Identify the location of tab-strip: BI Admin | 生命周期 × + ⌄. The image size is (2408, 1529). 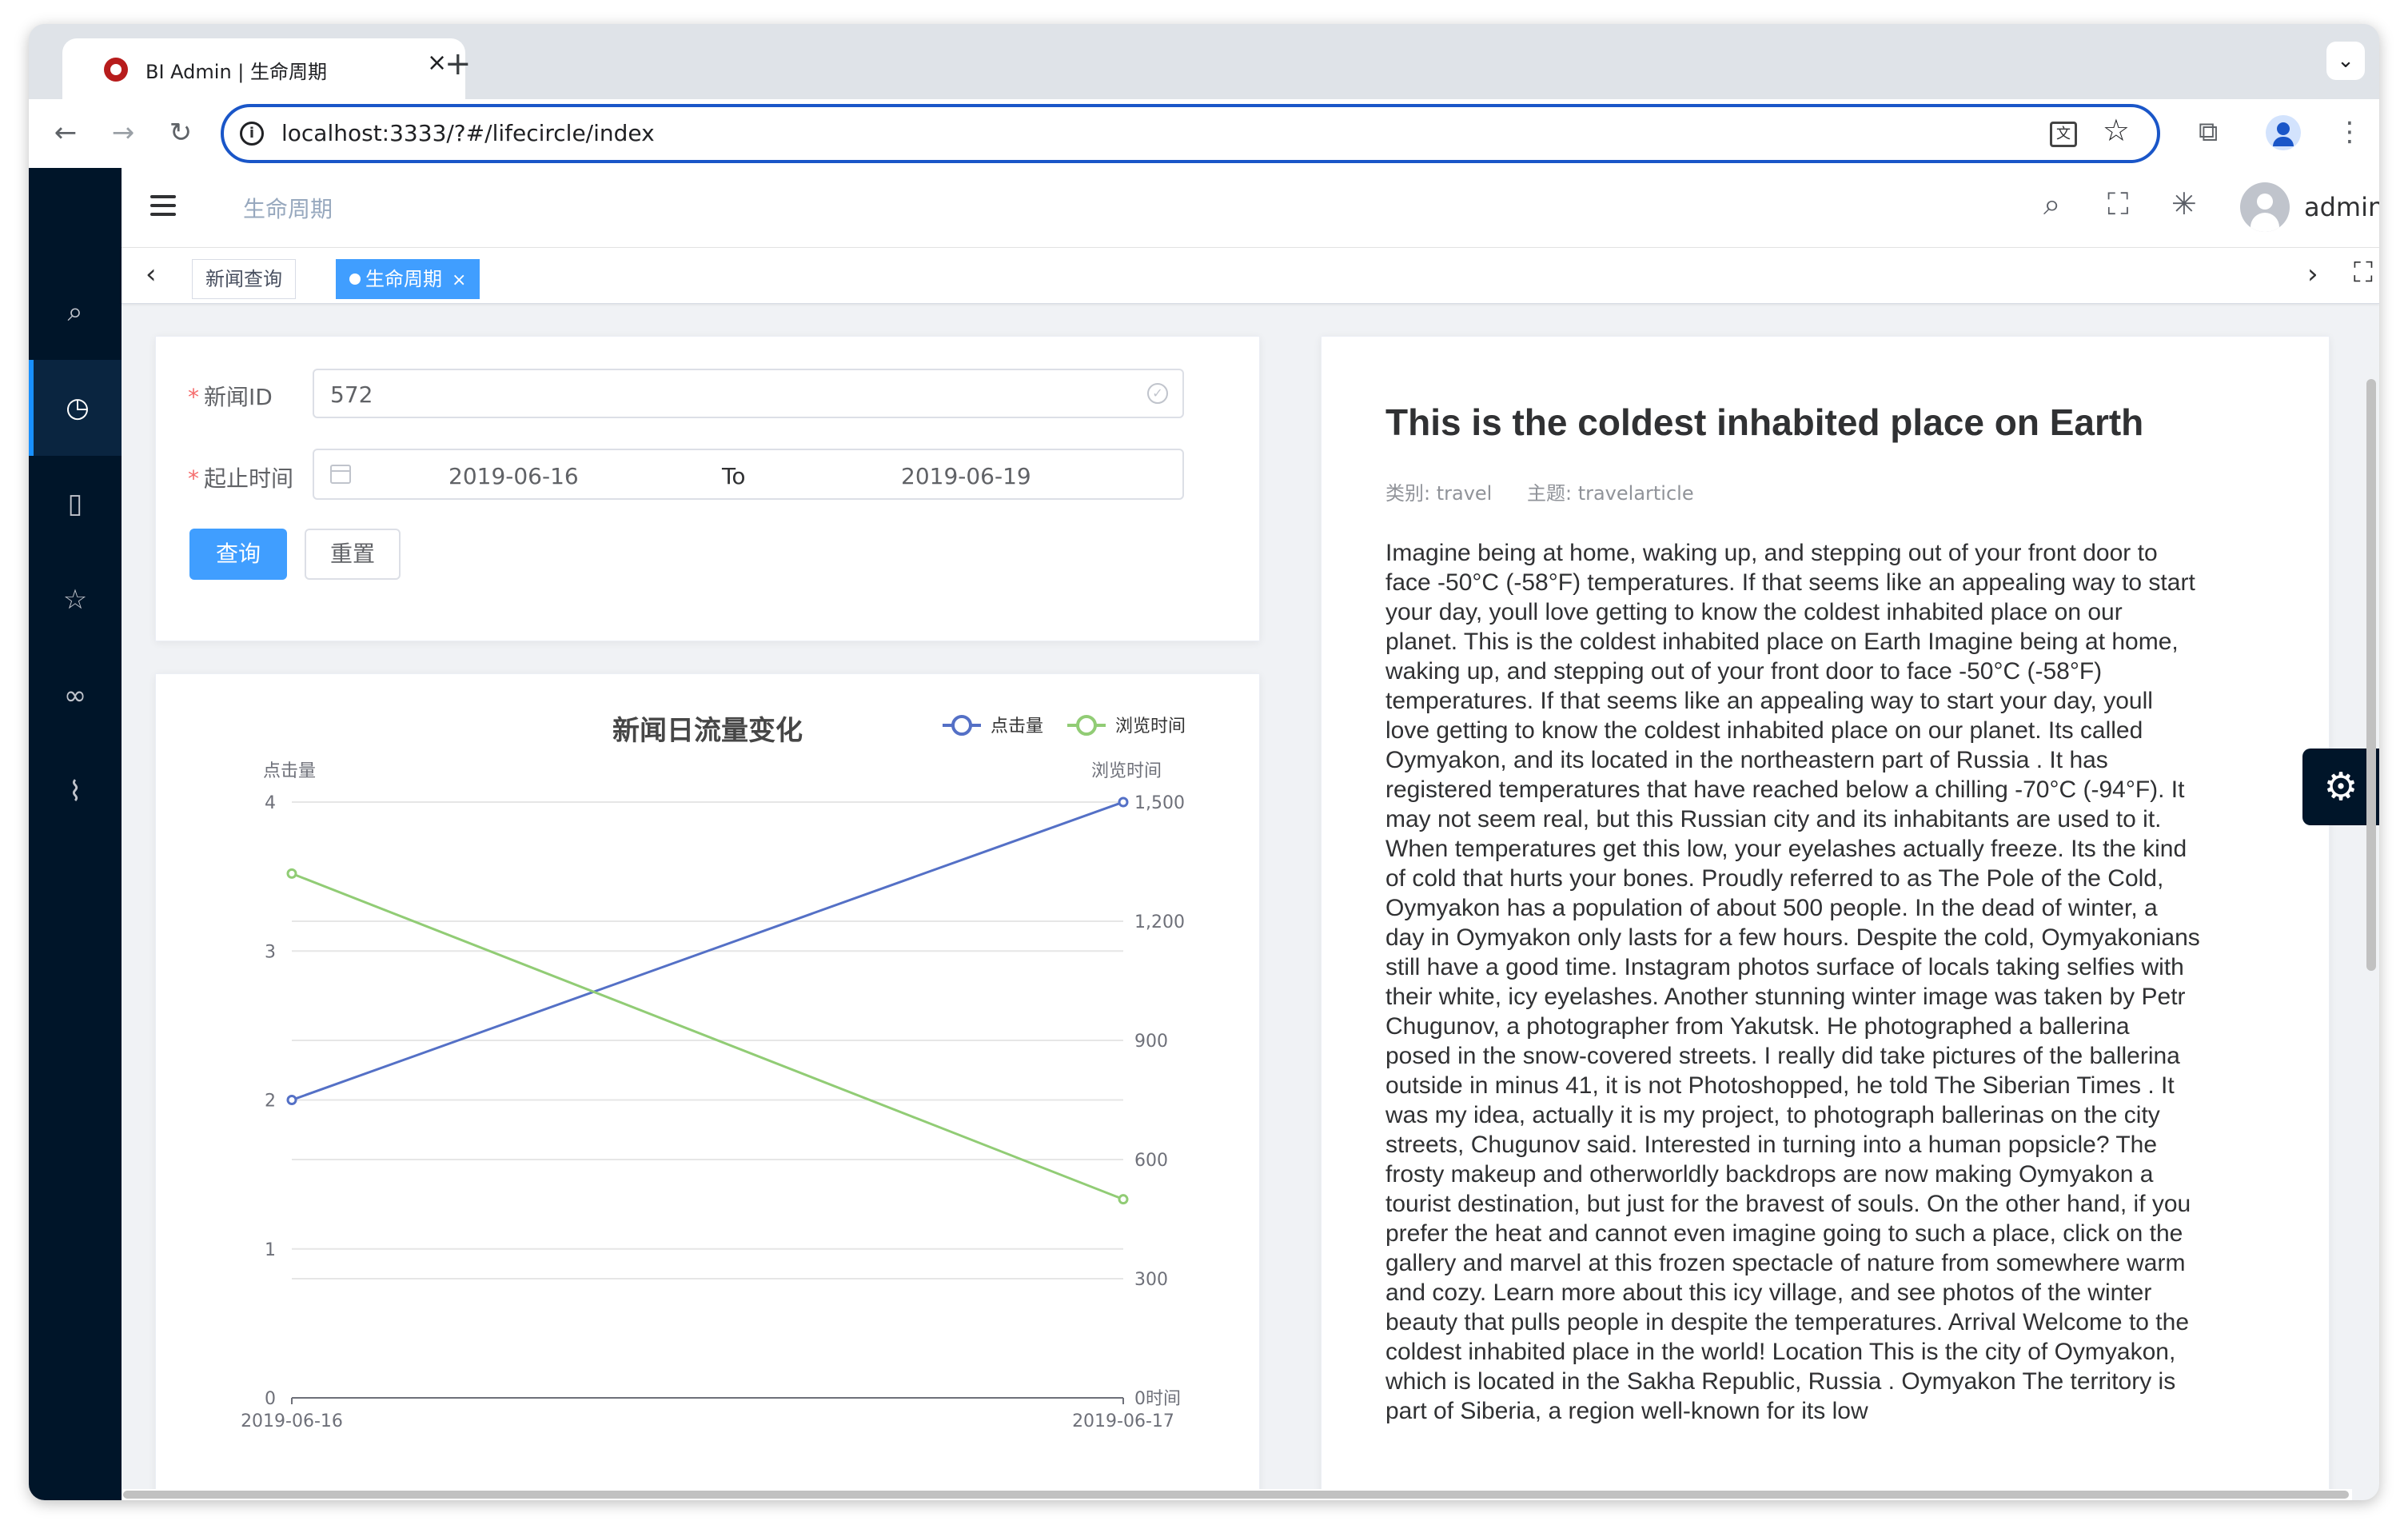
(1204, 62).